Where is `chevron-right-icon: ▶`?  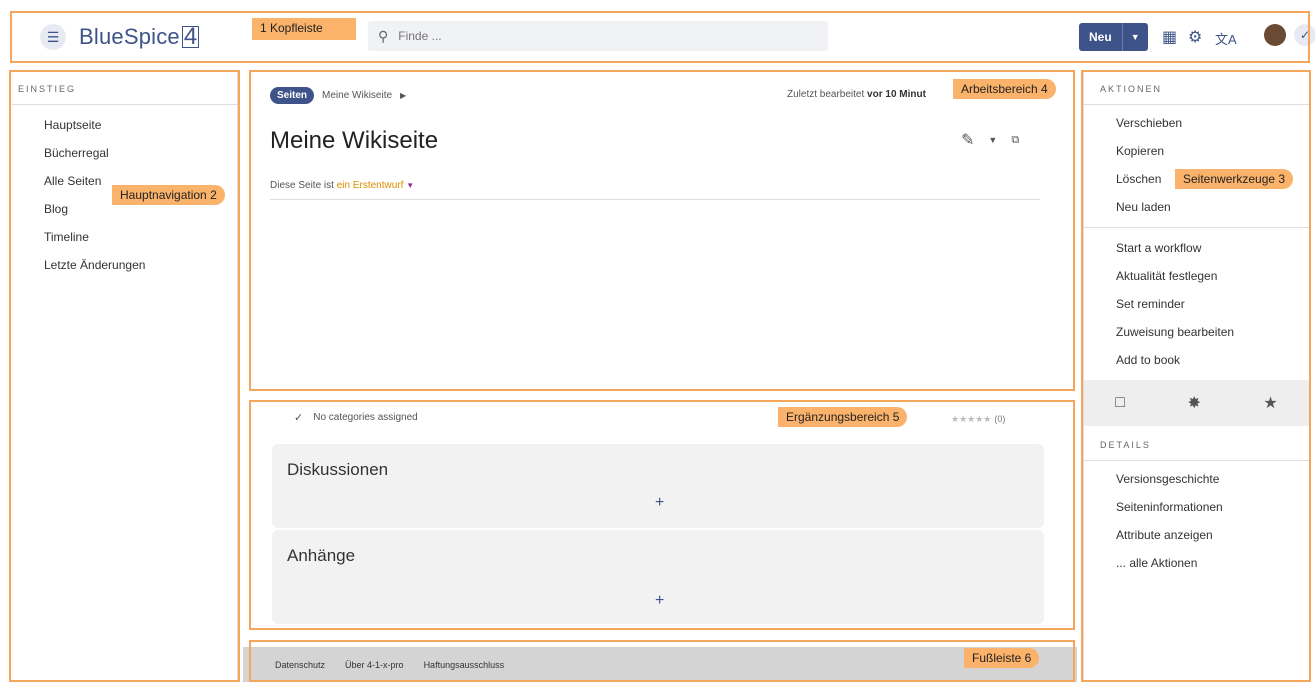 chevron-right-icon: ▶ is located at coordinates (403, 95).